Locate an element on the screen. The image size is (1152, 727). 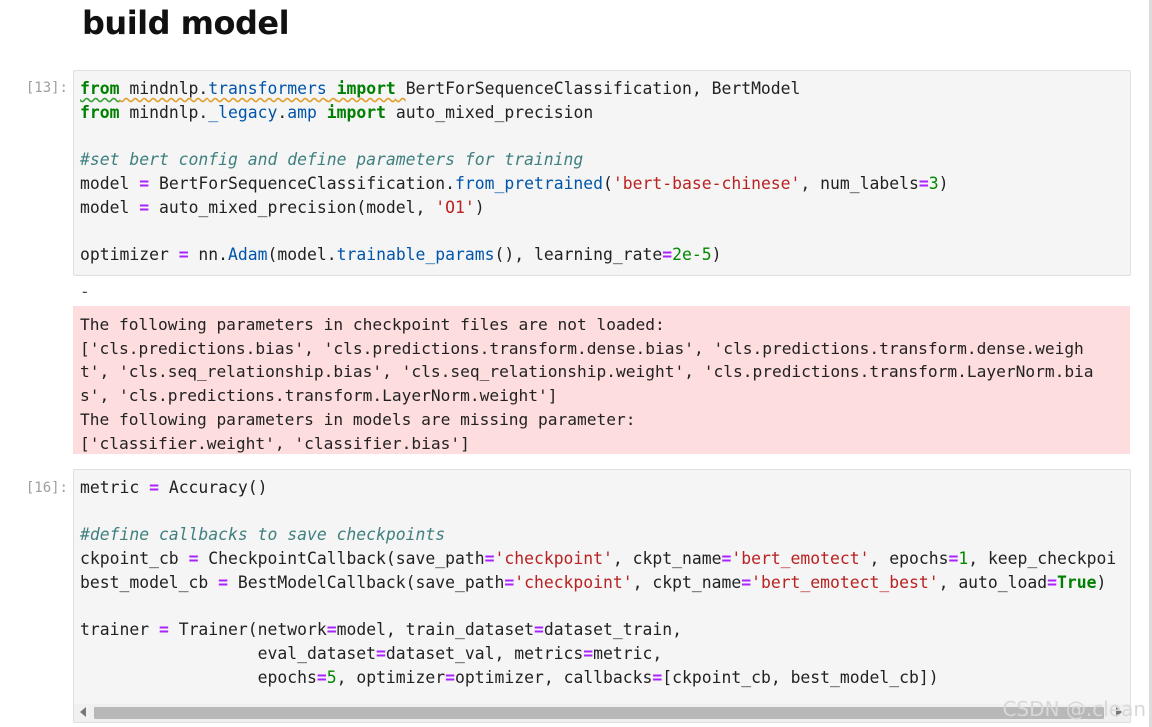
code-token: 5 is located at coordinates (331, 677).